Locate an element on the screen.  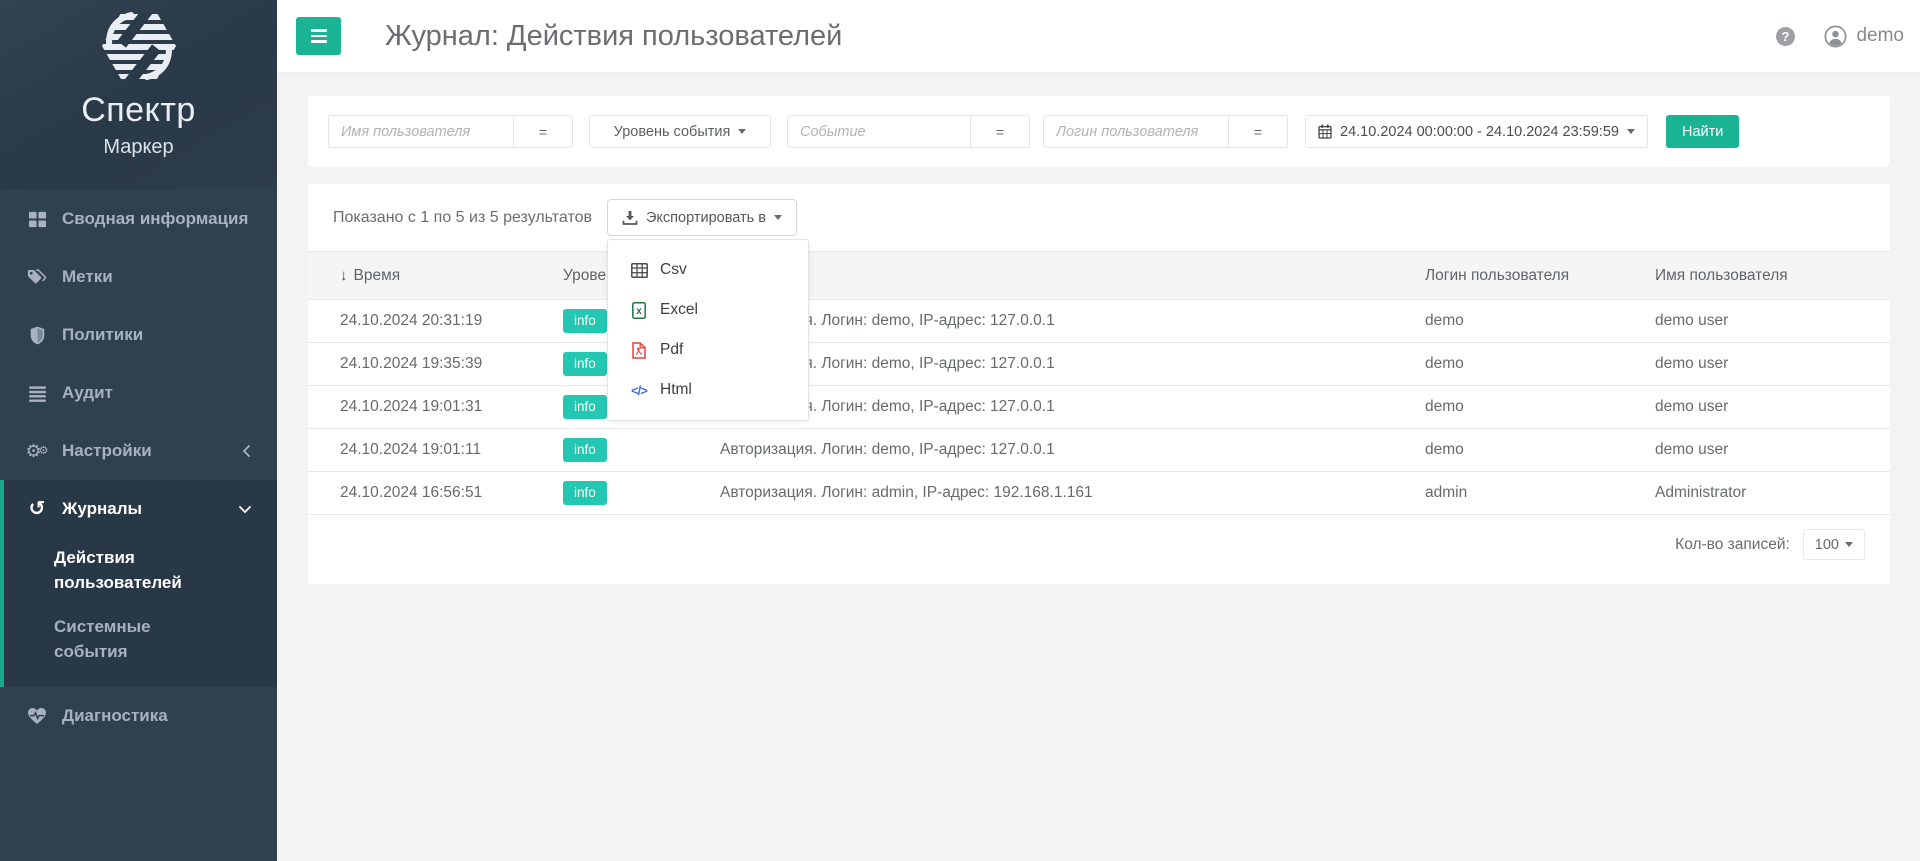
search-button: Найти is located at coordinates (1702, 131).